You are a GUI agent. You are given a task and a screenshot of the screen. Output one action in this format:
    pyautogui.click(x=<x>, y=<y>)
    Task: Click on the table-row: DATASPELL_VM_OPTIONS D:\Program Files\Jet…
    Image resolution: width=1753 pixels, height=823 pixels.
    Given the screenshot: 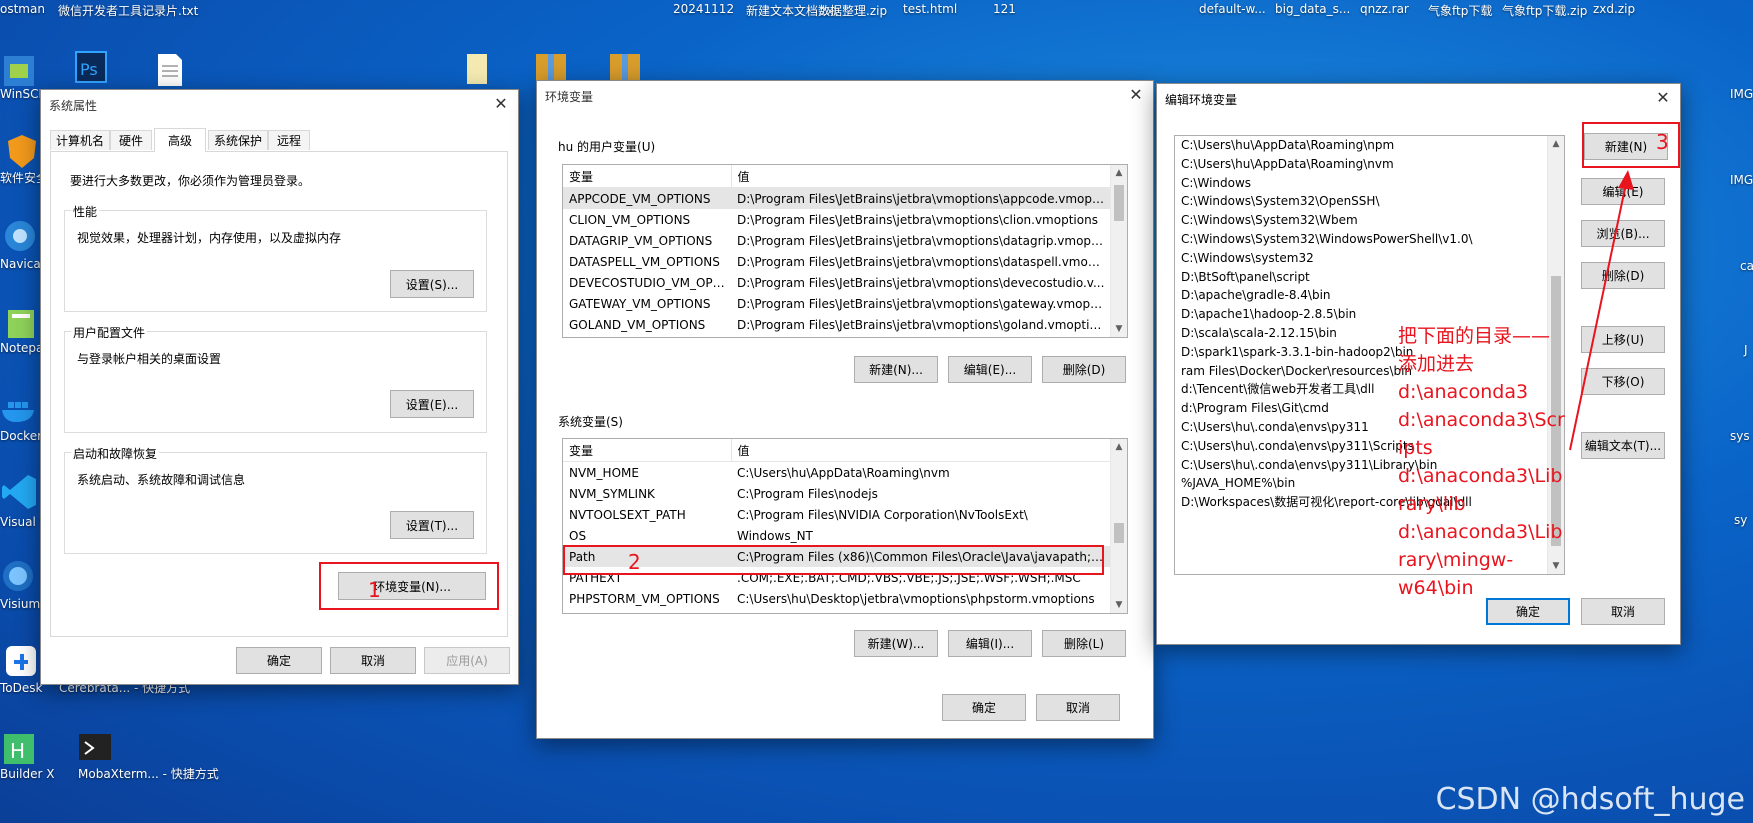 What is the action you would take?
    pyautogui.click(x=837, y=261)
    